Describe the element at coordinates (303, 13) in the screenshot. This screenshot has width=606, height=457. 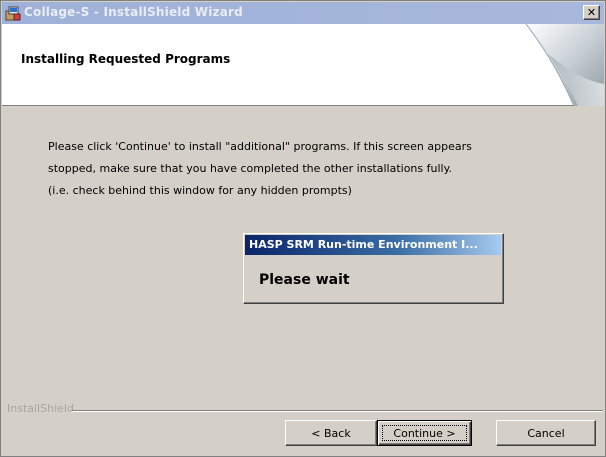
I see `title-bar: Collage-S - InstallShield Wizard ✕` at that location.